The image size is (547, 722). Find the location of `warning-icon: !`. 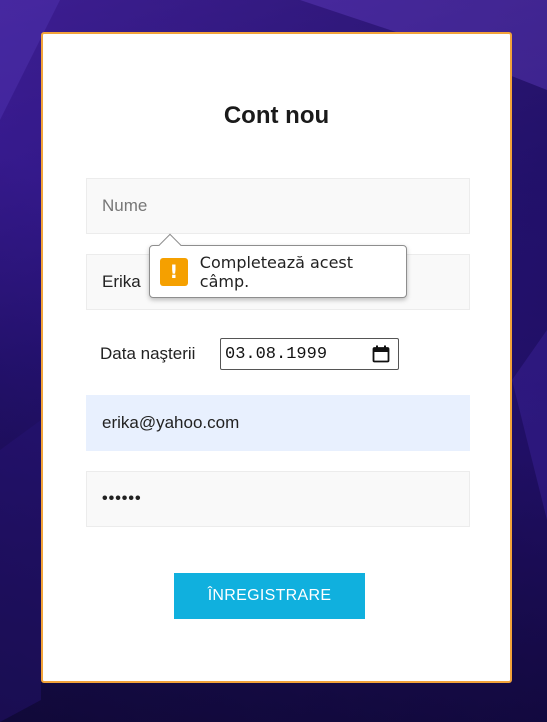

warning-icon: ! is located at coordinates (174, 271).